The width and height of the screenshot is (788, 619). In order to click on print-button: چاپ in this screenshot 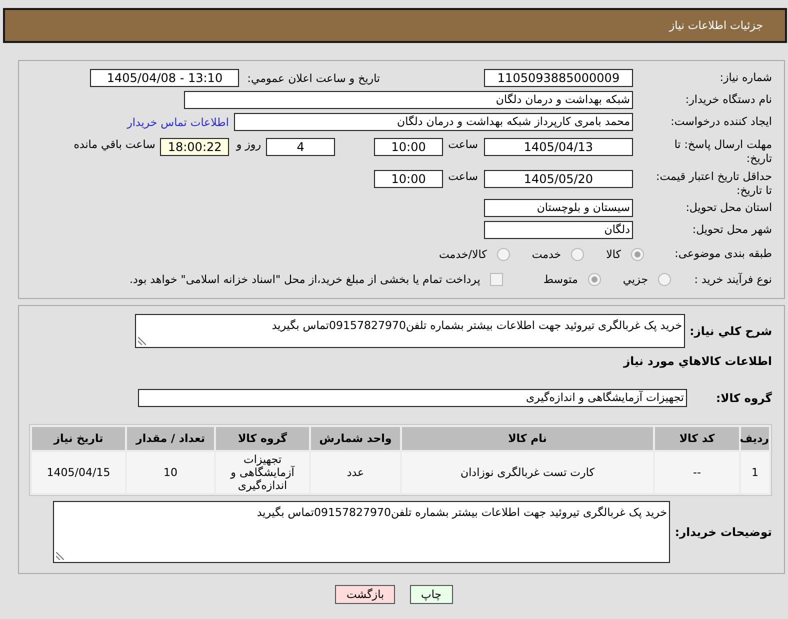, I will do `click(431, 594)`.